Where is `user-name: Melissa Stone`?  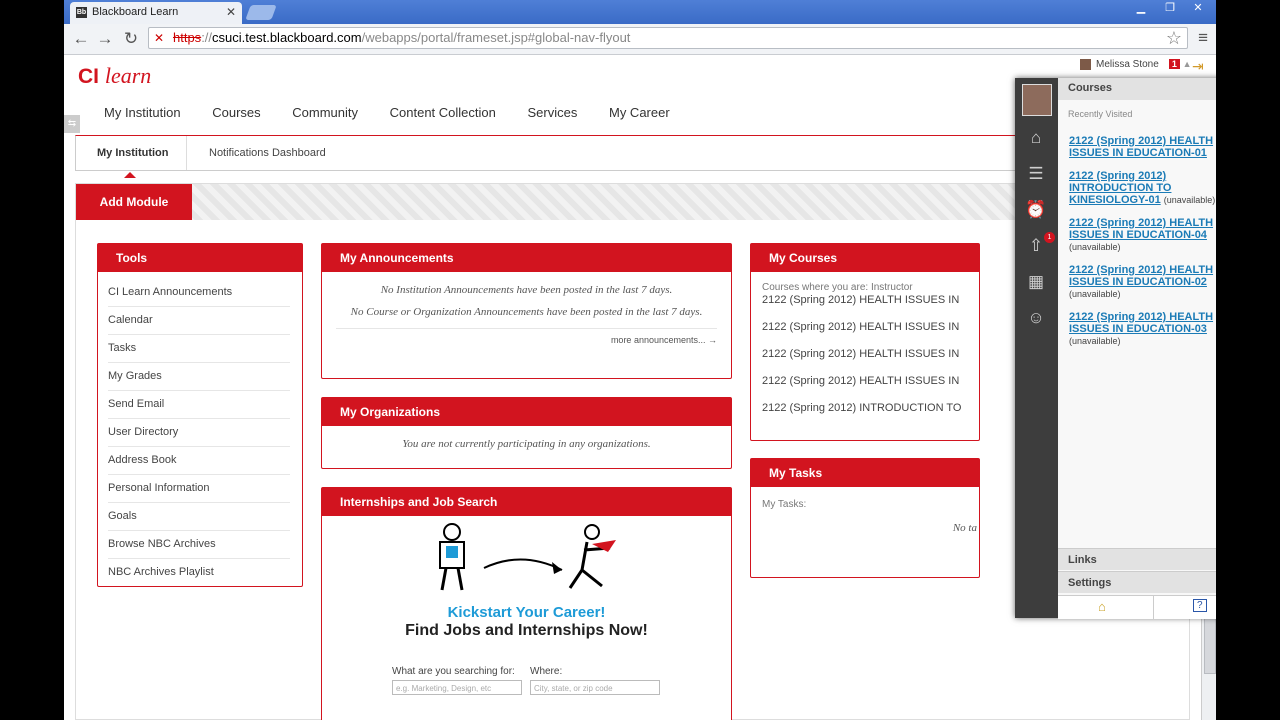 user-name: Melissa Stone is located at coordinates (1127, 65).